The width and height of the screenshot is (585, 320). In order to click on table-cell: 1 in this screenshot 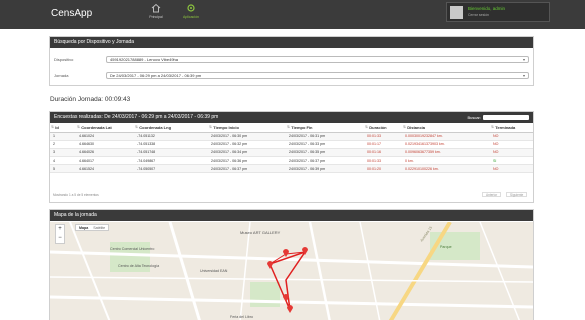, I will do `click(63, 136)`.